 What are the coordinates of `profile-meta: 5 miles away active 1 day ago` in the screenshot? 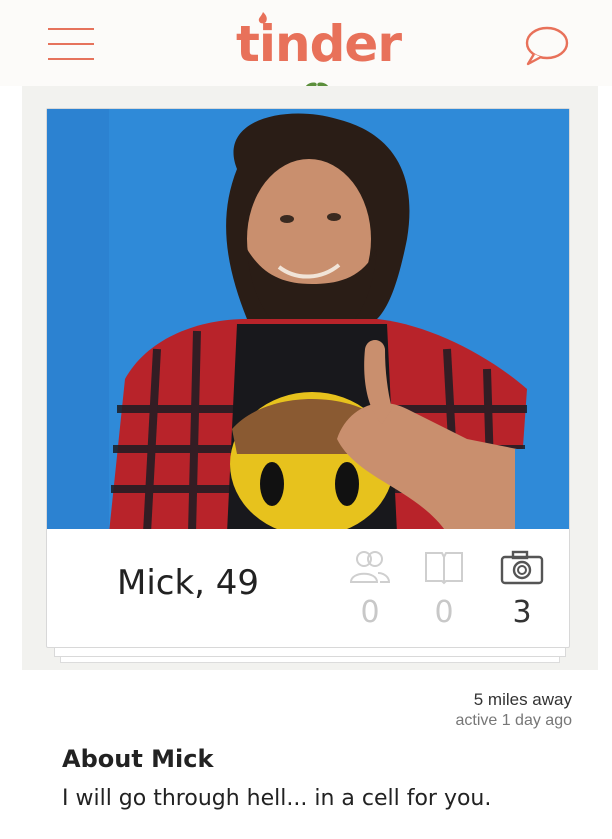 It's located at (513, 710).